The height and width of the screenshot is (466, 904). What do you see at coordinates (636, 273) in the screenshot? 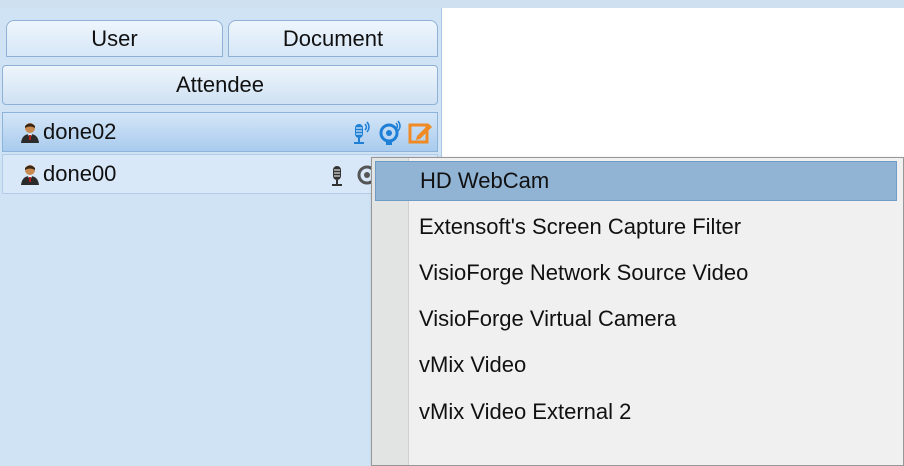
I see `menu-item-visioforge-network-source: VisioForge Network Source Video` at bounding box center [636, 273].